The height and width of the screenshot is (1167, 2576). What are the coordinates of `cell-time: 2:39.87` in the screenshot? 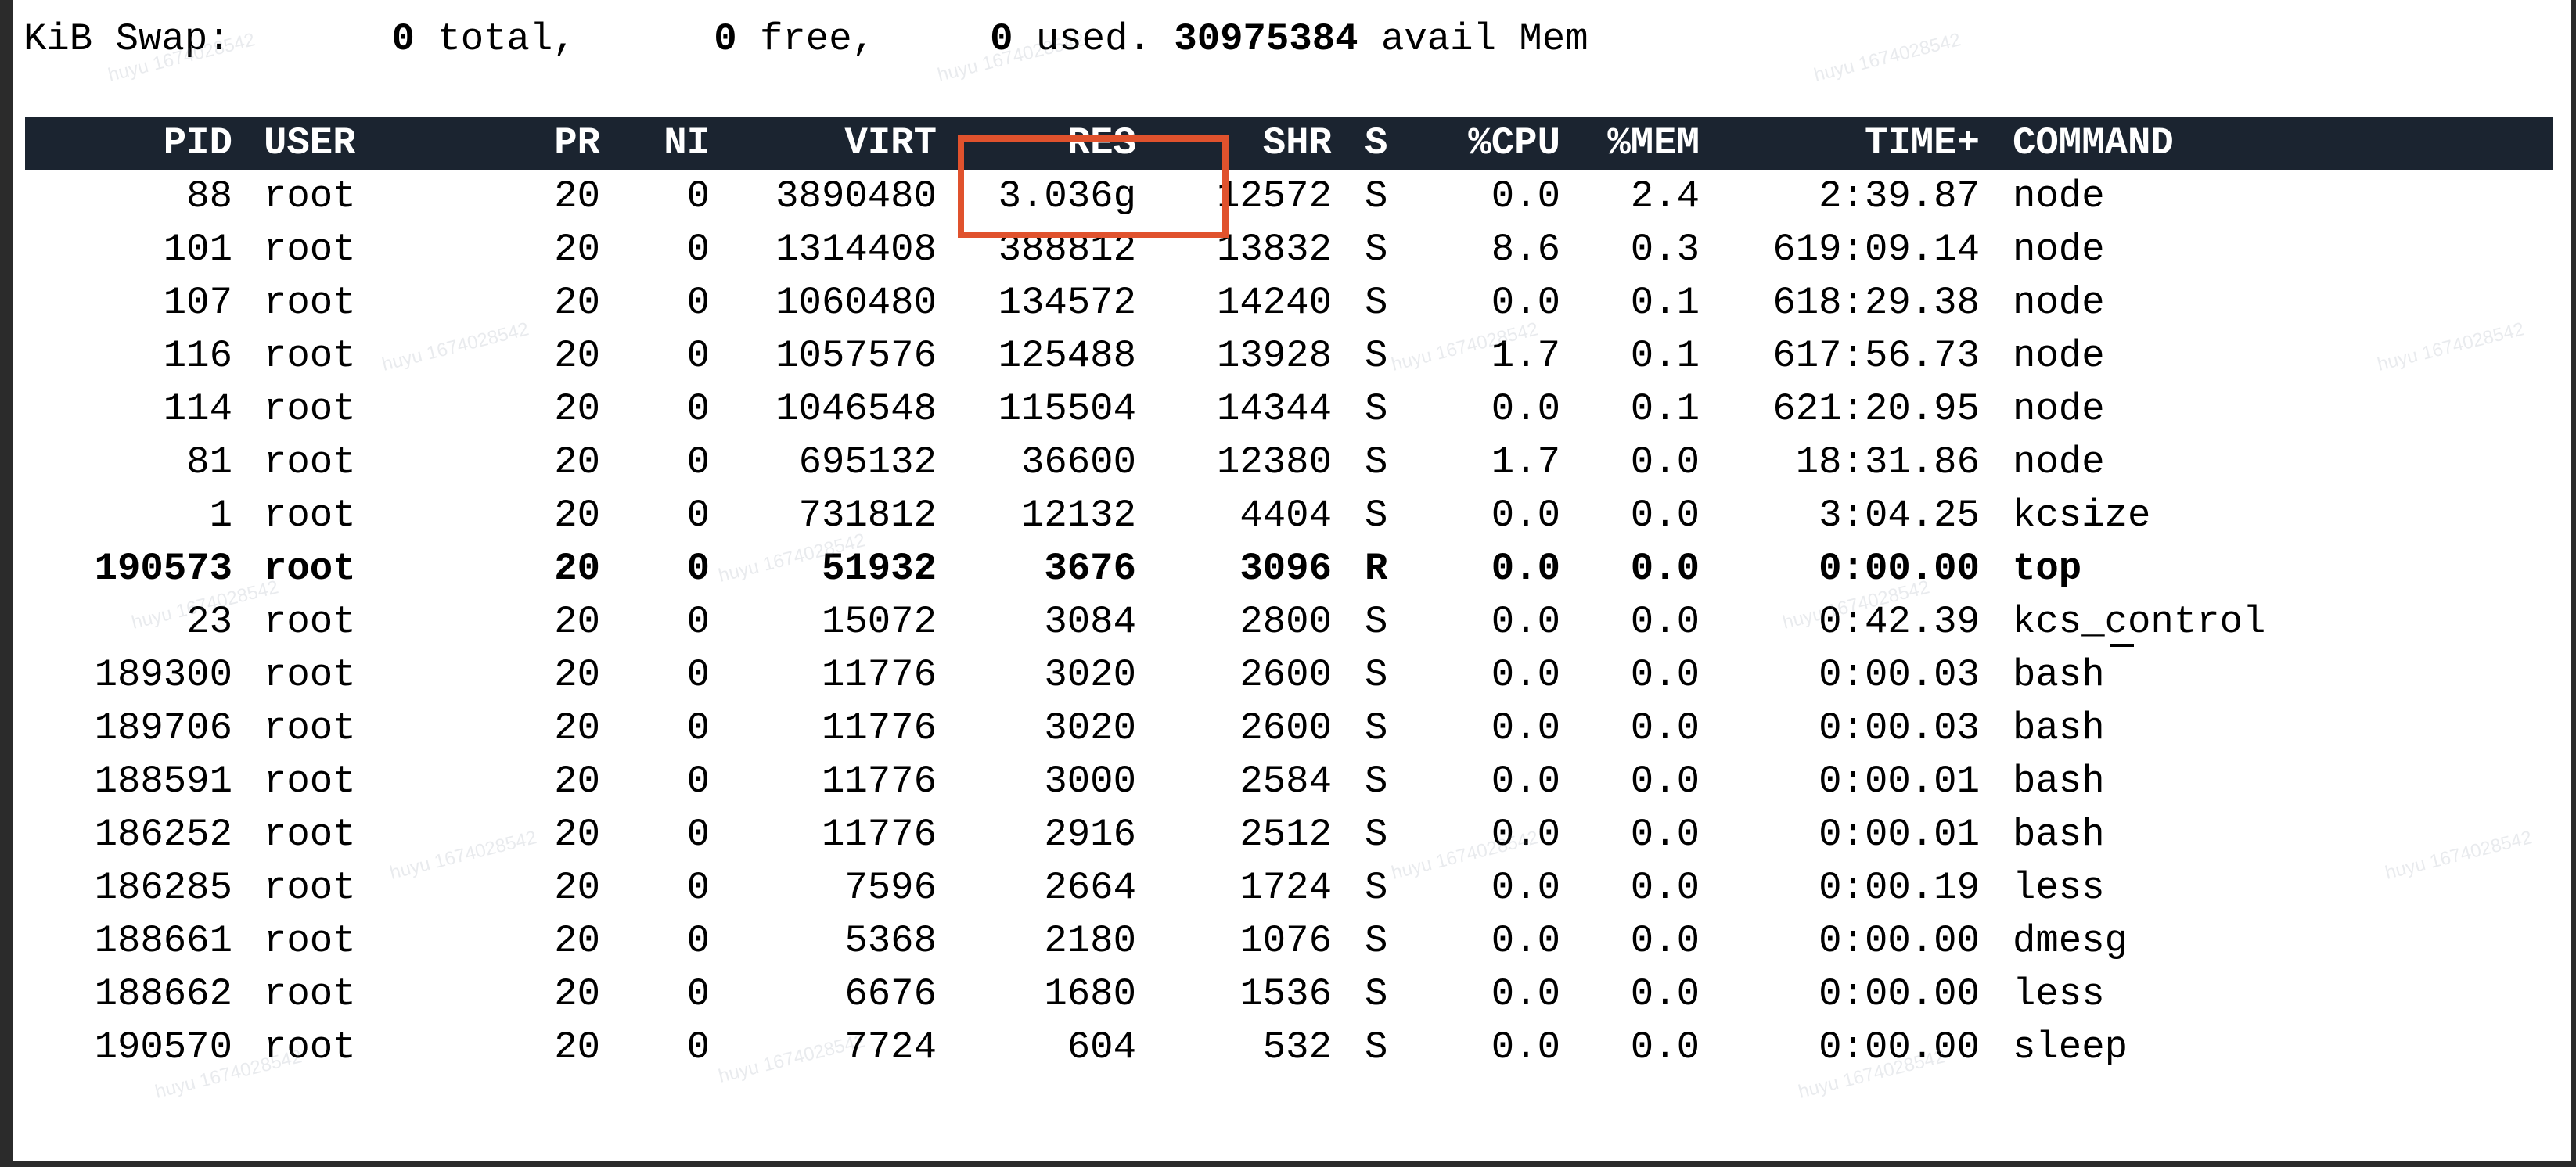 It's located at (1899, 196).